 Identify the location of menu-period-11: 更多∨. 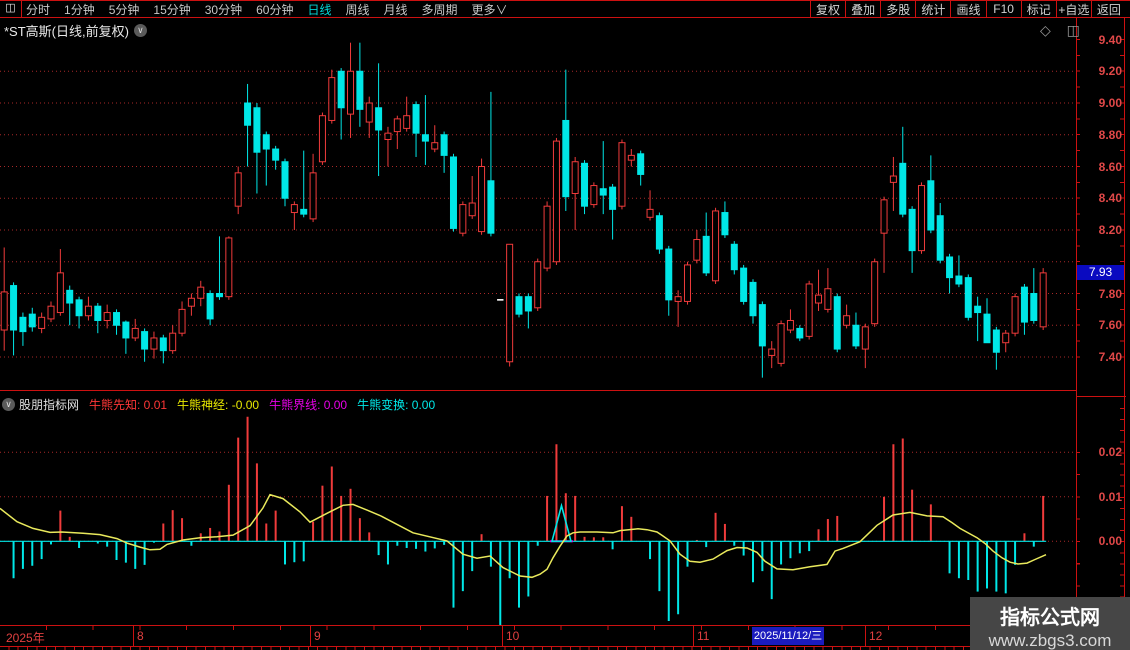
(490, 9).